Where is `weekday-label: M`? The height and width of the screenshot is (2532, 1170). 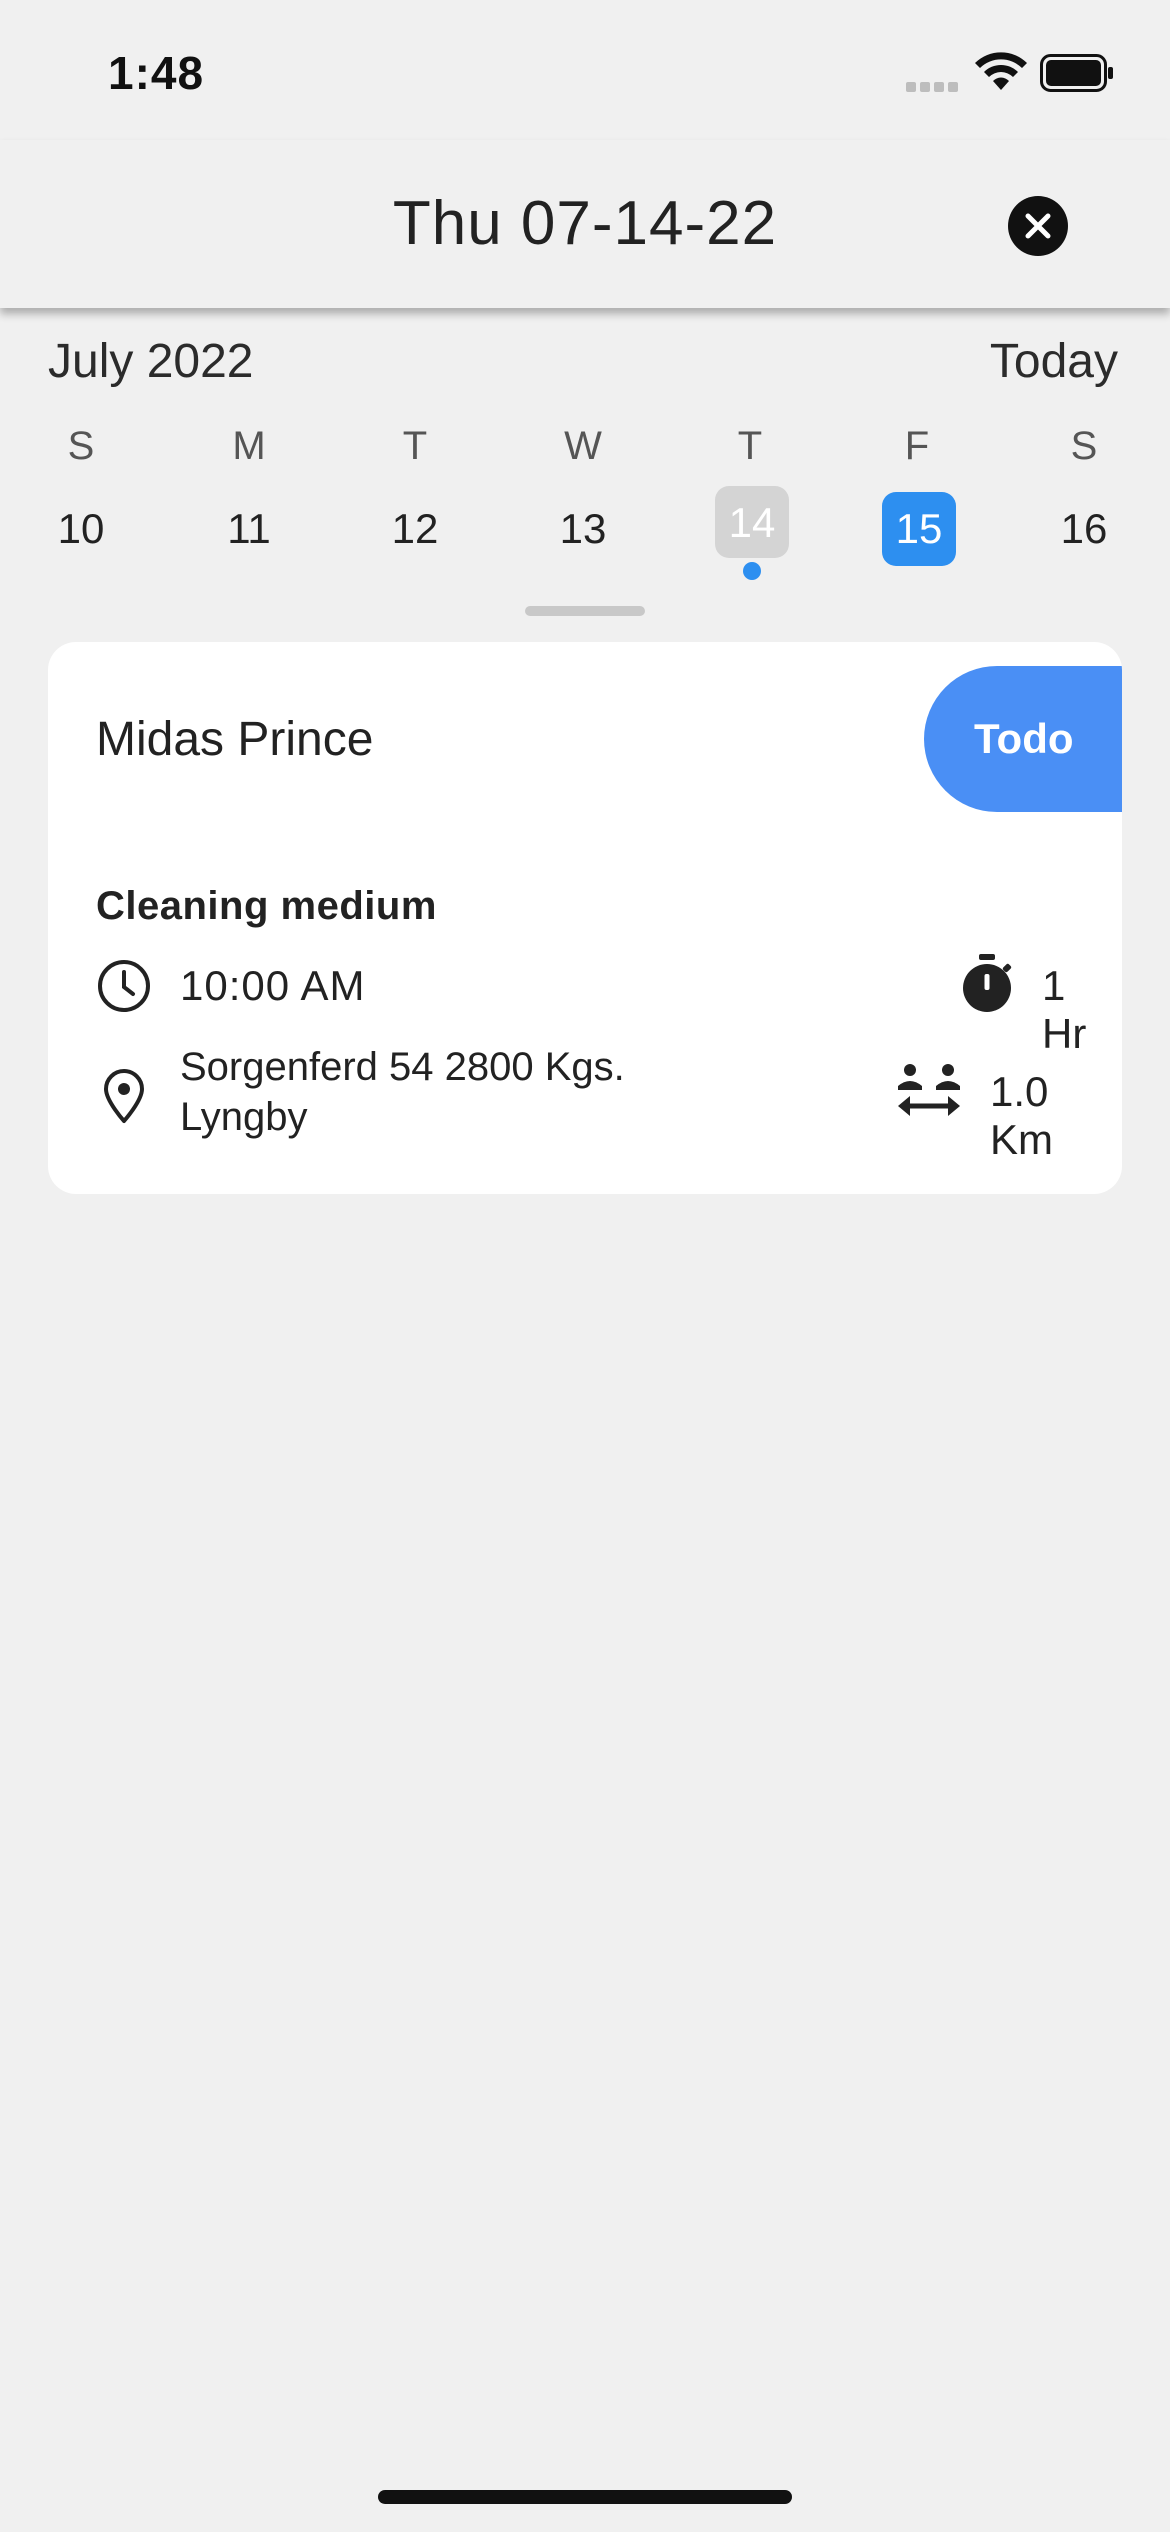 weekday-label: M is located at coordinates (249, 446).